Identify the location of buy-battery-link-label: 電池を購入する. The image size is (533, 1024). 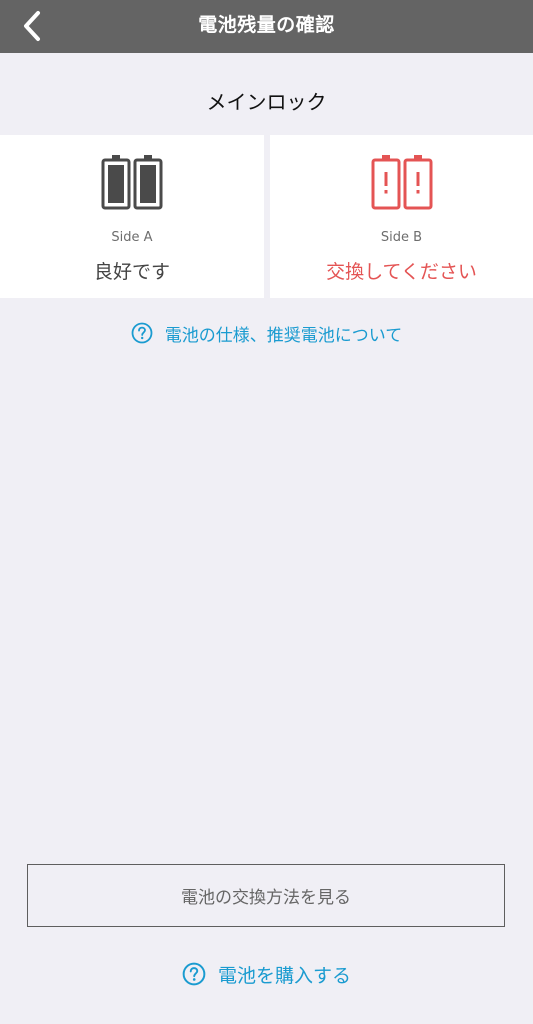
(284, 975).